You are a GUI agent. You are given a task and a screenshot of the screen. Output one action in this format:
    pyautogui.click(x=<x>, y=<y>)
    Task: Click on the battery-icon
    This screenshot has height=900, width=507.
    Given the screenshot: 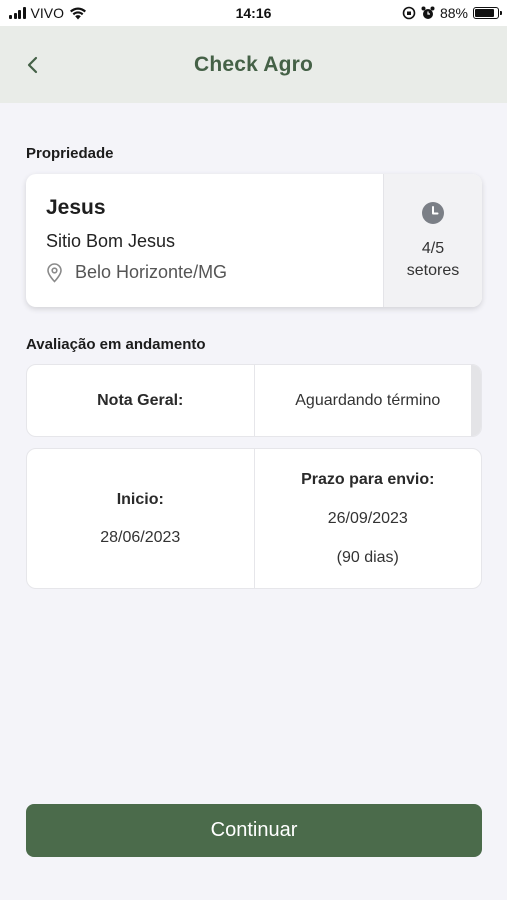 What is the action you would take?
    pyautogui.click(x=487, y=13)
    